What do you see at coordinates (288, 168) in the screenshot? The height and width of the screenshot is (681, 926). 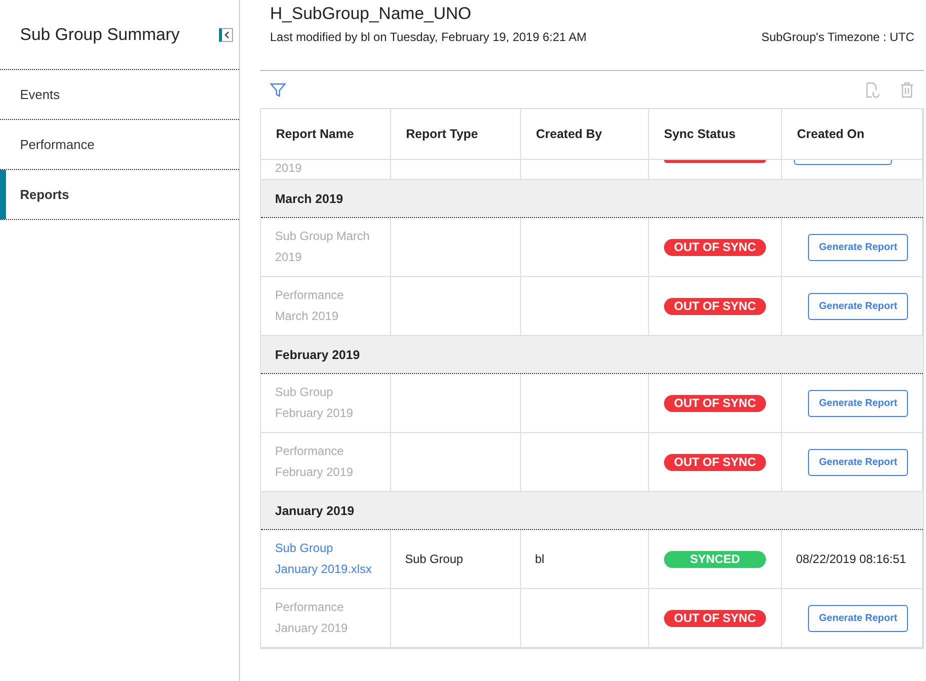 I see `report-name: 2019` at bounding box center [288, 168].